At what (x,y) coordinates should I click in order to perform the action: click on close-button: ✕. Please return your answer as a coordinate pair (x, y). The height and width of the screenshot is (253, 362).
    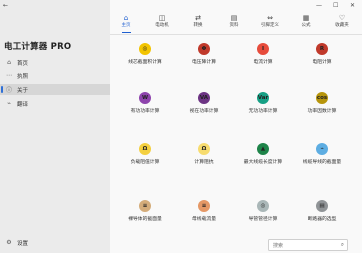
    Looking at the image, I should click on (352, 5).